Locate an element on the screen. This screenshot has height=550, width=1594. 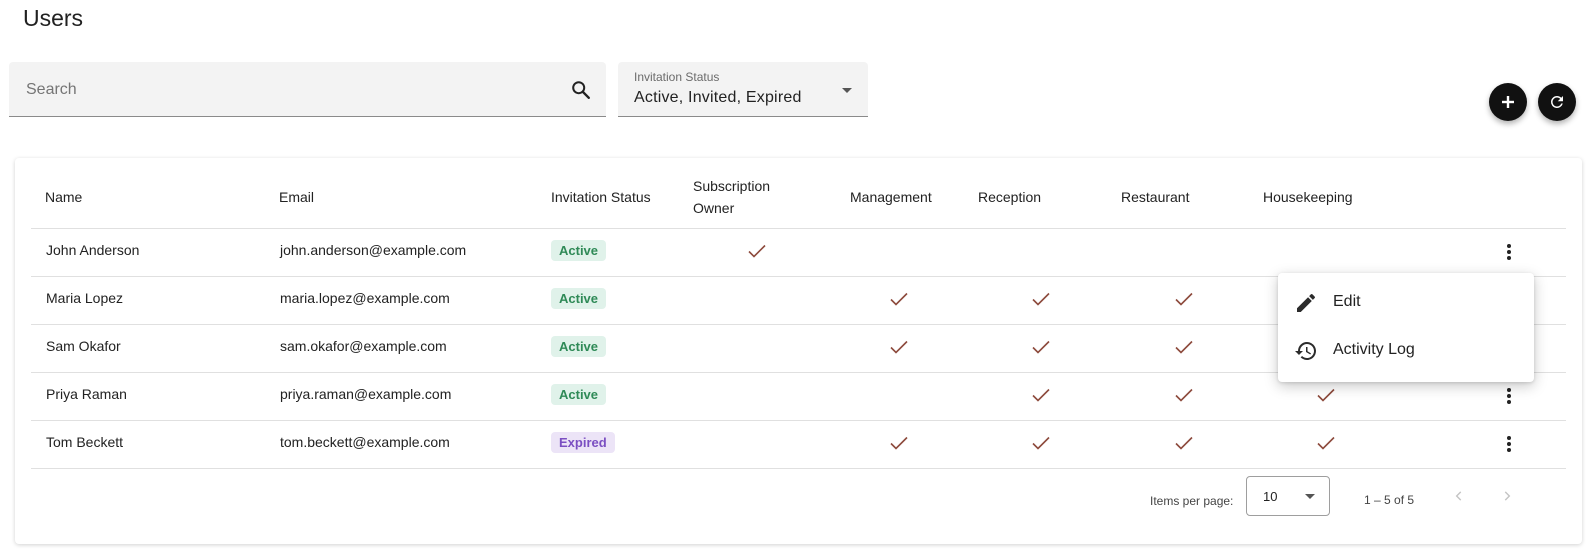
pencil-icon is located at coordinates (1306, 302).